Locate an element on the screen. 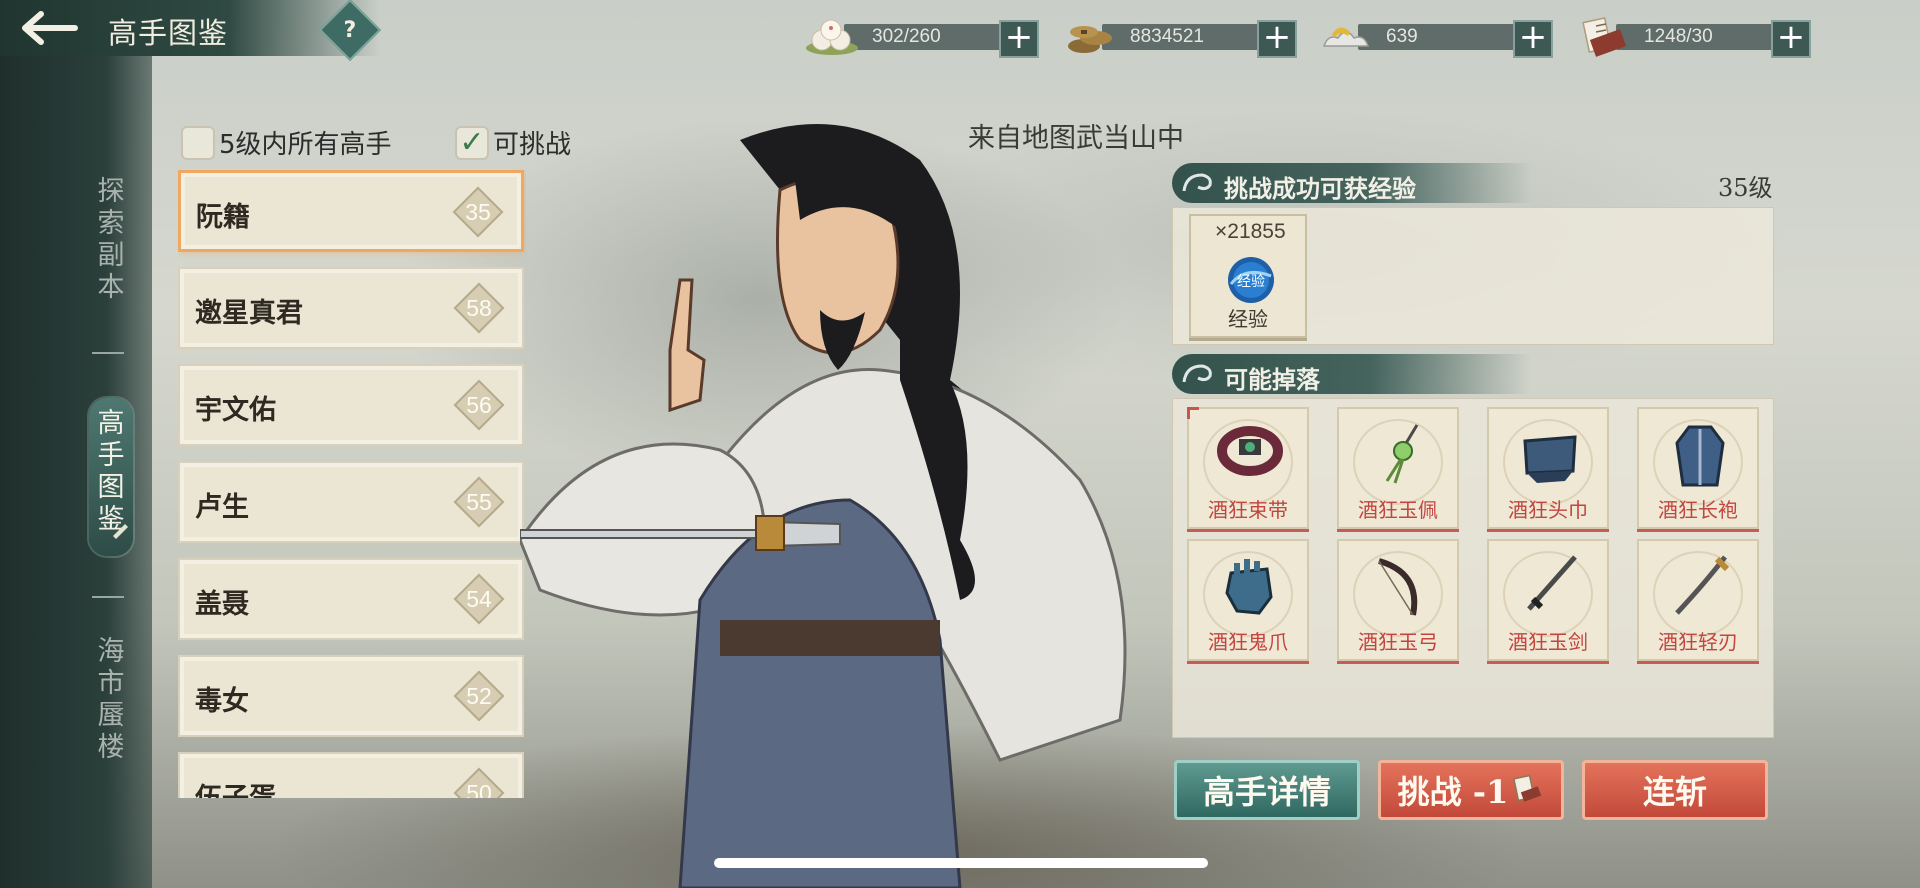  drop-item-label: 酒狂玉佩 is located at coordinates (1398, 510).